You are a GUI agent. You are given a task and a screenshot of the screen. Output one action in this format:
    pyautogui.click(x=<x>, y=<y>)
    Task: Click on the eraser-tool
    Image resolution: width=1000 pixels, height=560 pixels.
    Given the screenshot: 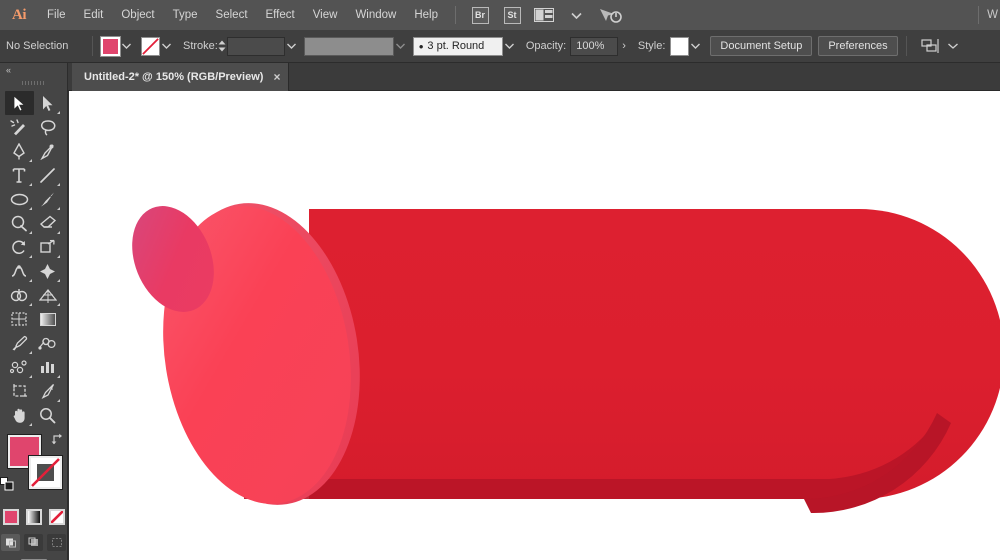 What is the action you would take?
    pyautogui.click(x=48, y=223)
    